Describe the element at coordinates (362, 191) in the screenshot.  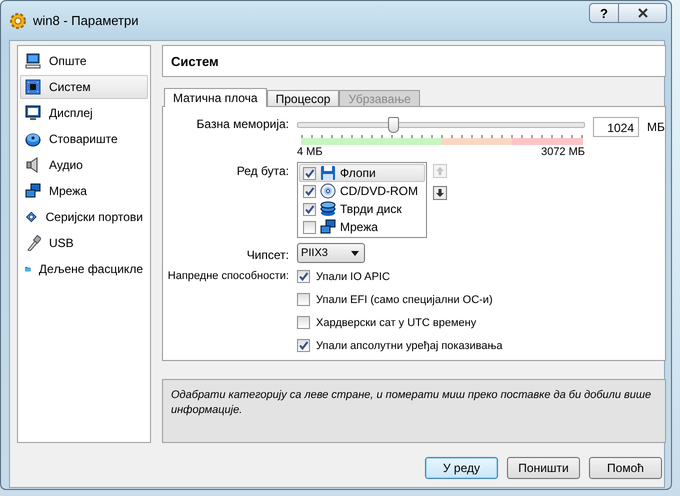
I see `boot-item: CD/DVD-ROM` at that location.